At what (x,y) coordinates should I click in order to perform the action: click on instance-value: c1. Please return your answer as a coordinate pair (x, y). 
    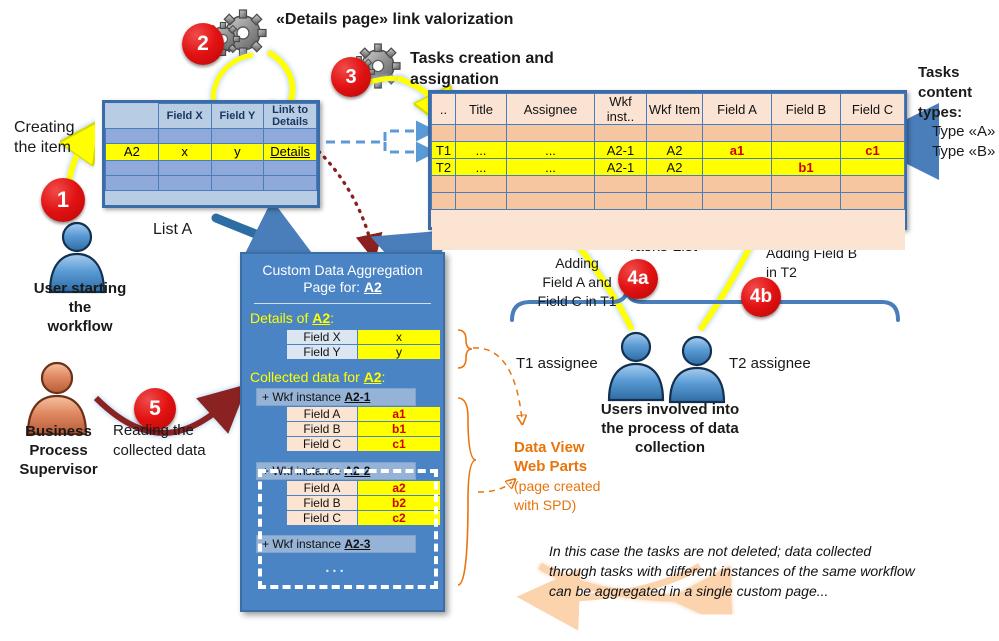
    Looking at the image, I should click on (399, 444).